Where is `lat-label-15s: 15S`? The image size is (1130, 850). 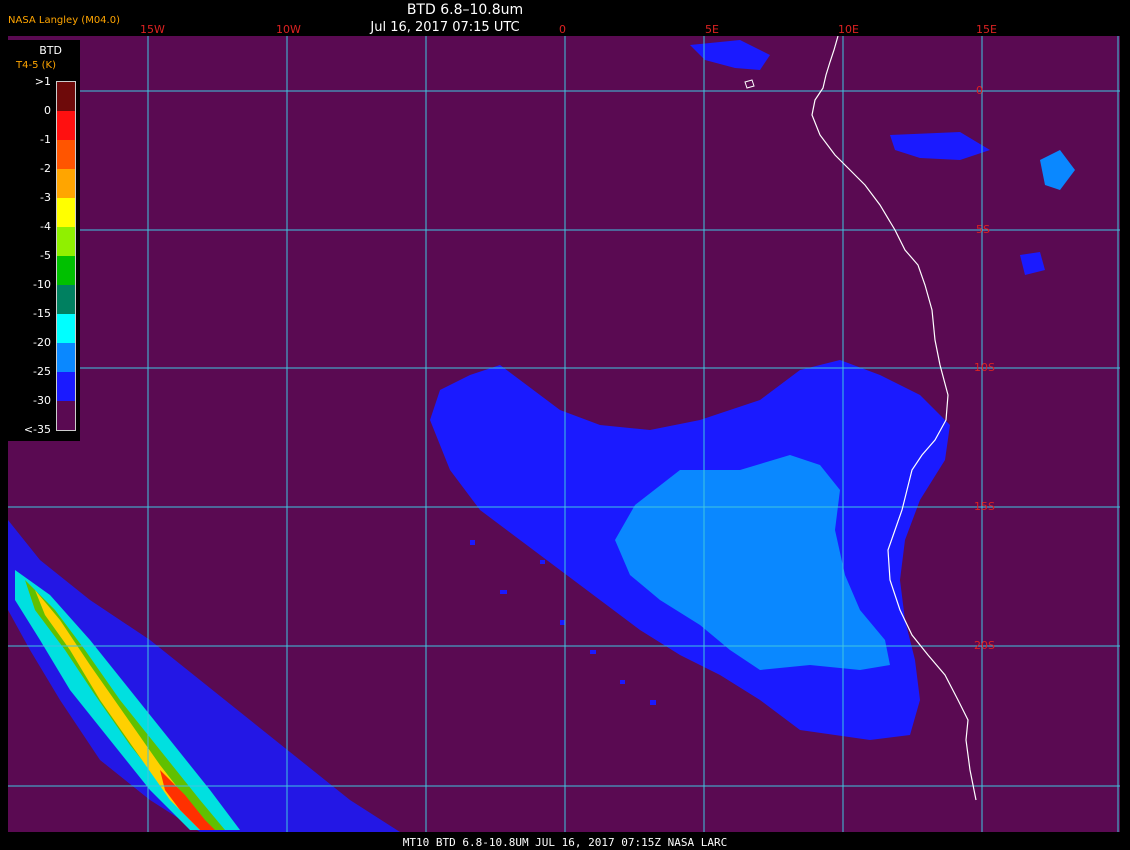
lat-label-15s: 15S is located at coordinates (984, 506).